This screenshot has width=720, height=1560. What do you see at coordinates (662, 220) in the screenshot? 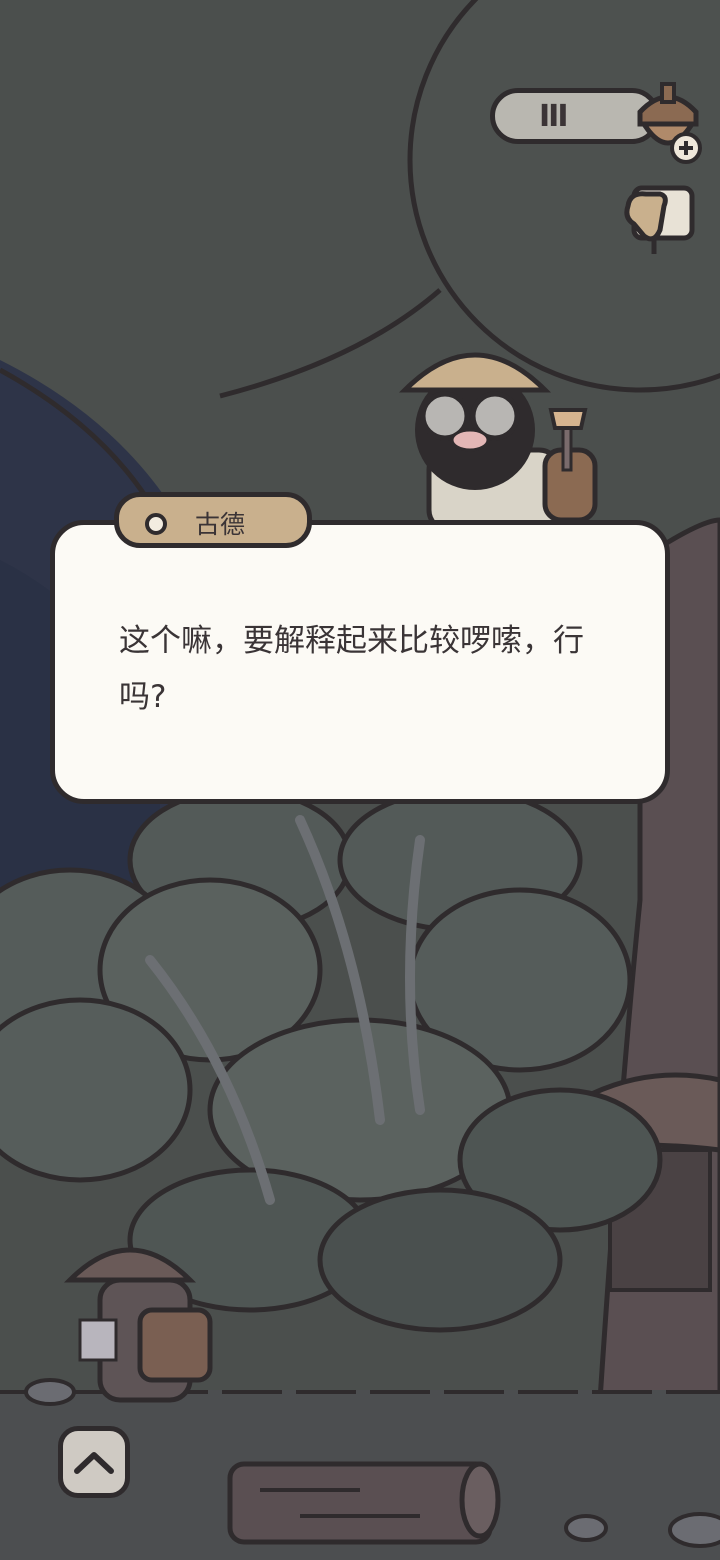
I see `pointing-hand-icon` at bounding box center [662, 220].